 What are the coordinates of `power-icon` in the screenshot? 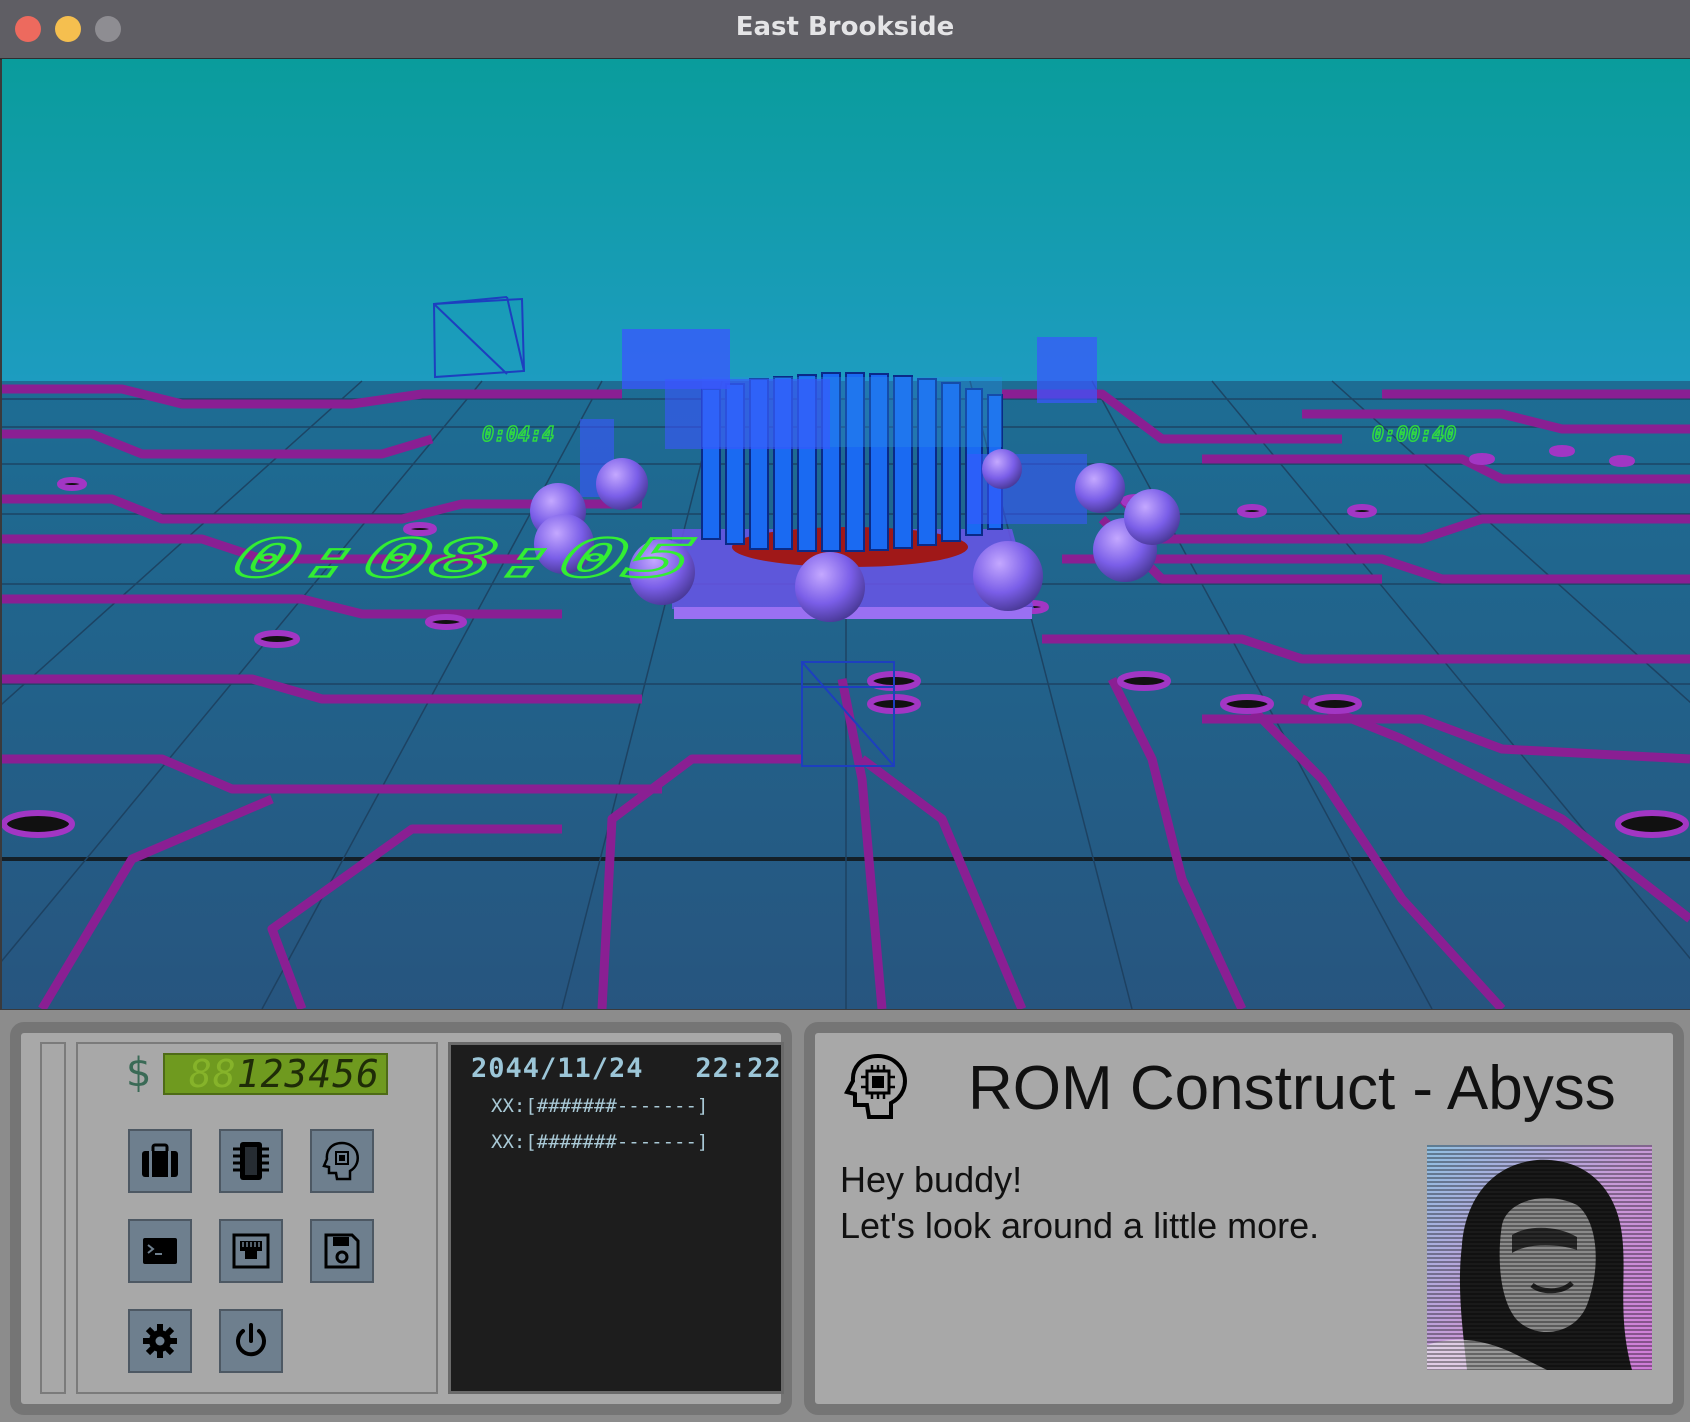 It's located at (251, 1340).